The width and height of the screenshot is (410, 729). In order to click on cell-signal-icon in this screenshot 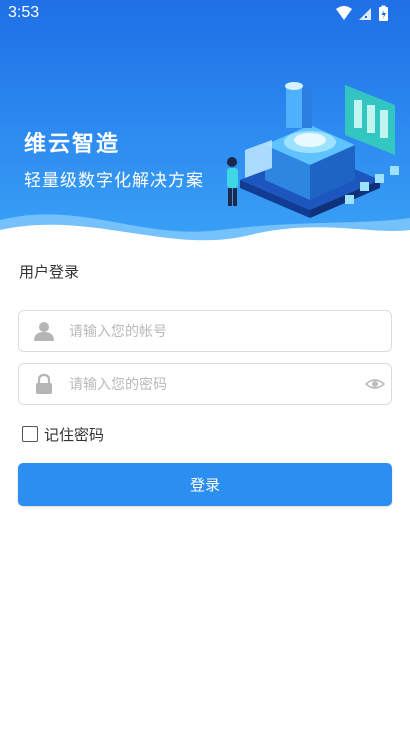, I will do `click(365, 14)`.